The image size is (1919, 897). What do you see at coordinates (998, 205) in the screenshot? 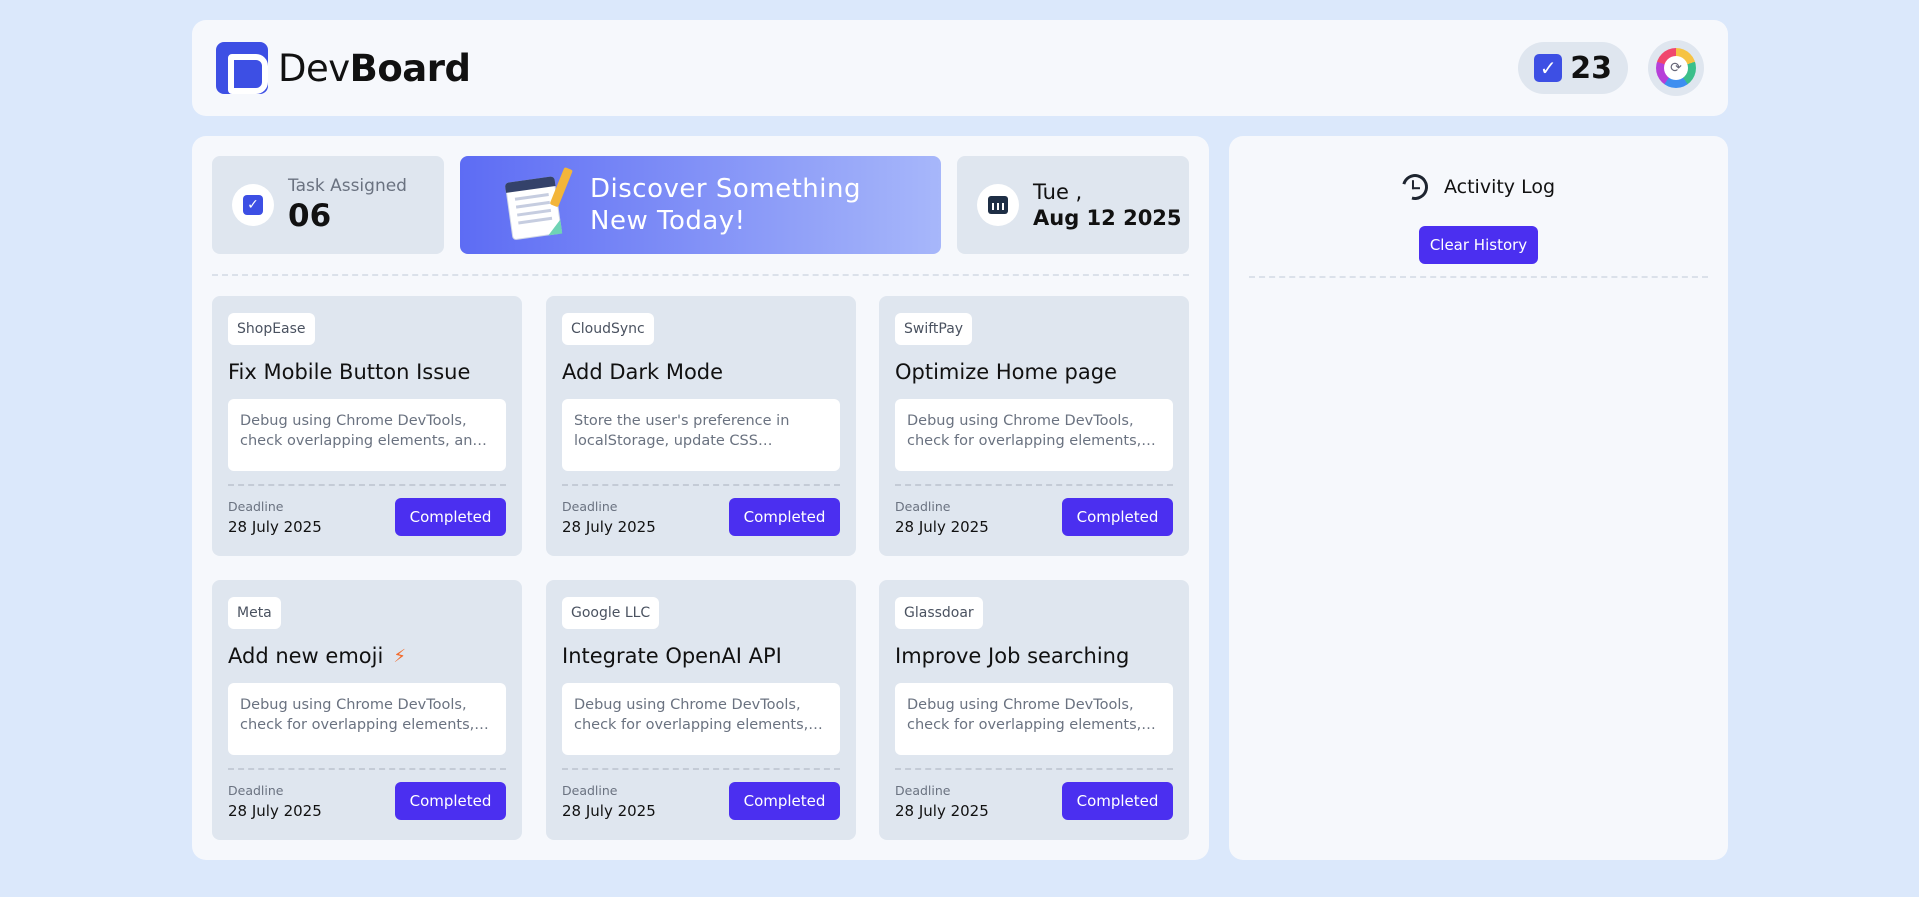
I see `calendar-icon` at bounding box center [998, 205].